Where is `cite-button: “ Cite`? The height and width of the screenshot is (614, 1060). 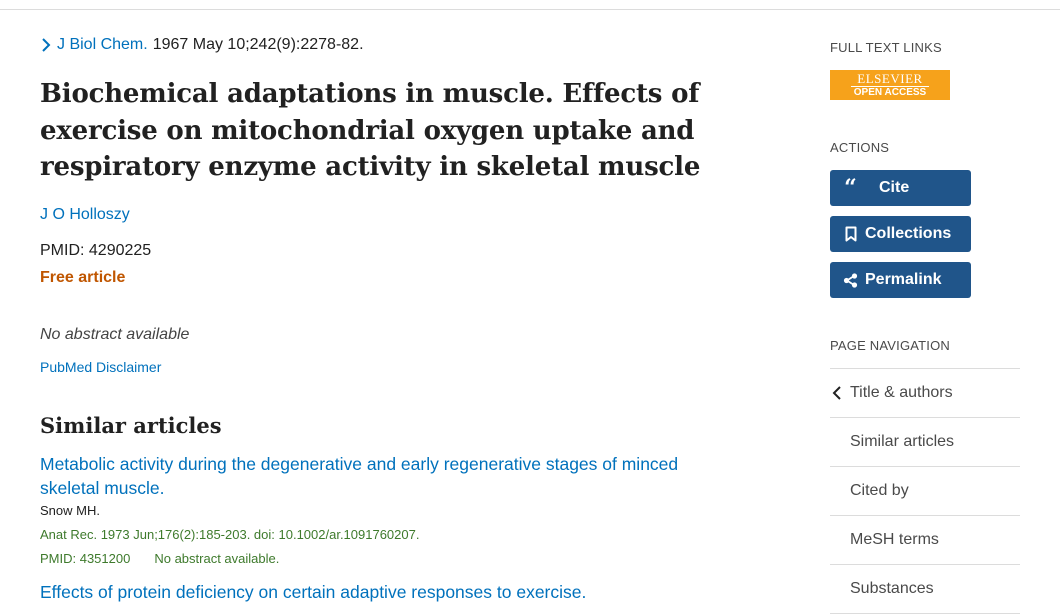
cite-button: “ Cite is located at coordinates (900, 188).